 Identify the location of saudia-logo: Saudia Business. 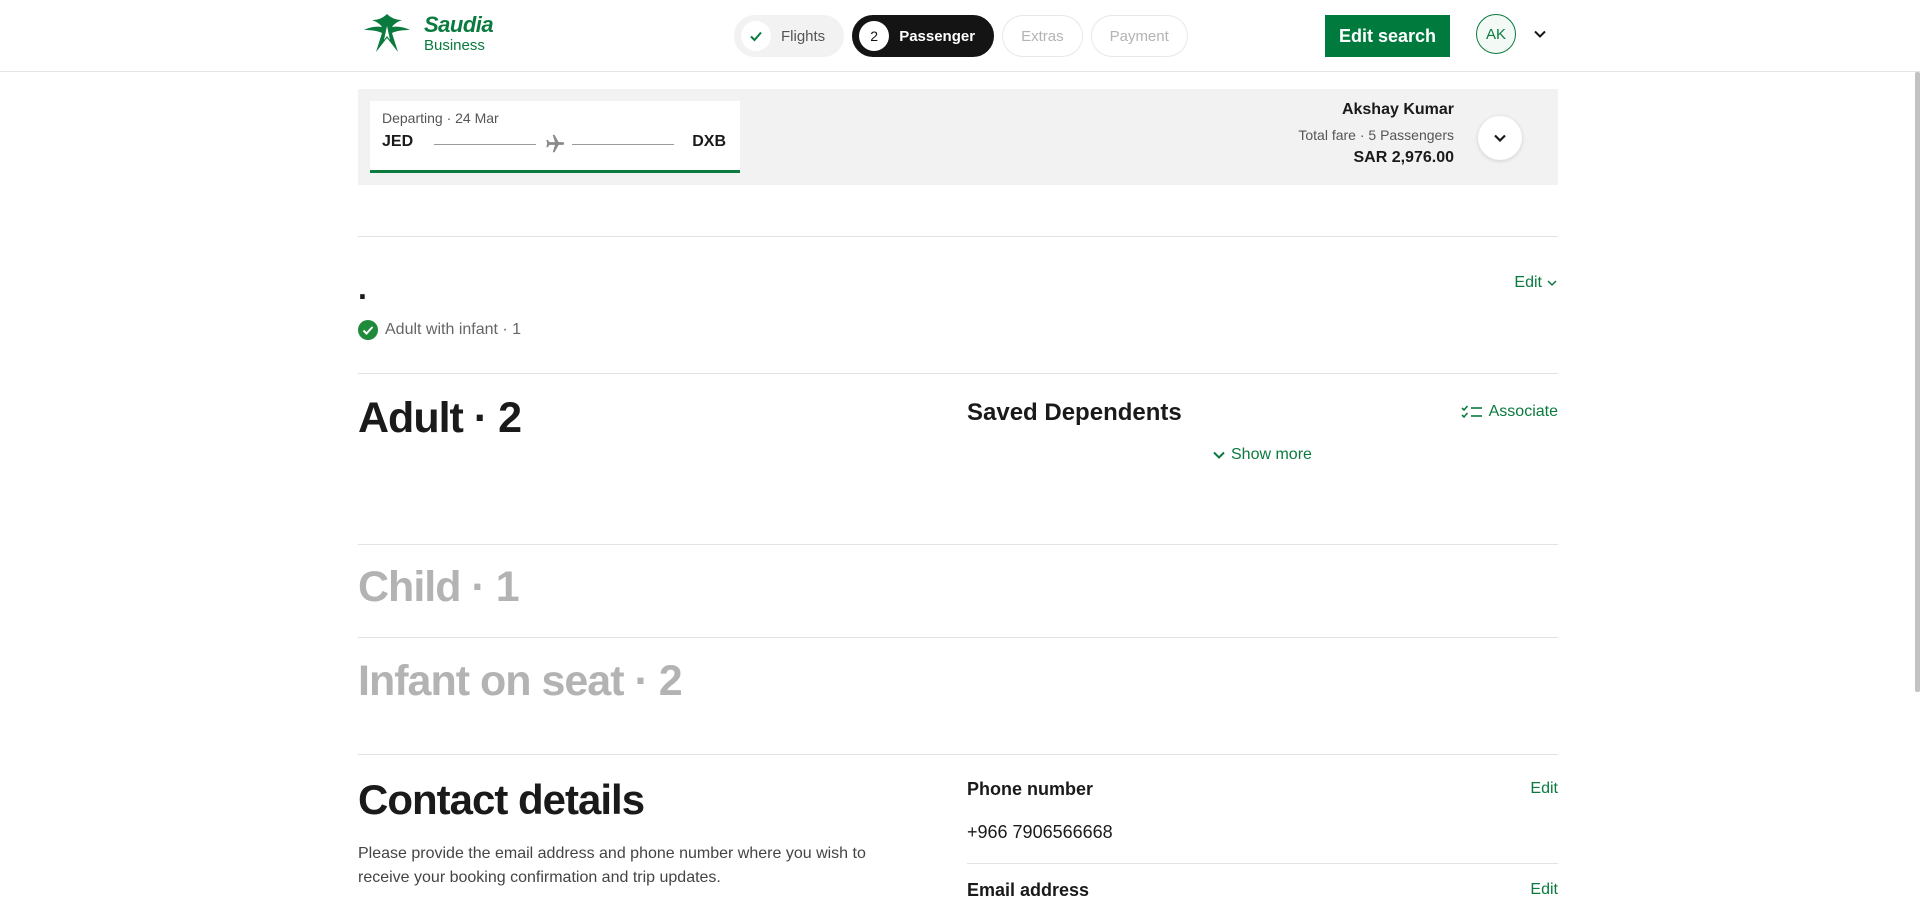
(426, 32).